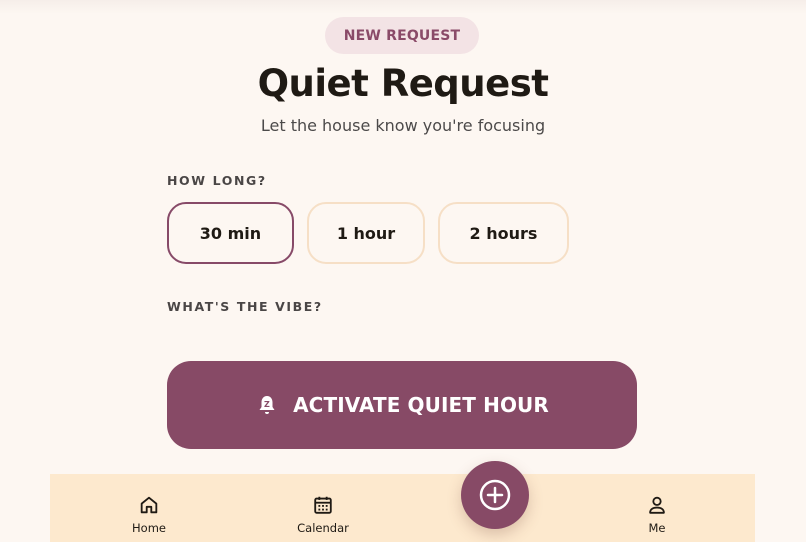 Image resolution: width=806 pixels, height=542 pixels. Describe the element at coordinates (403, 125) in the screenshot. I see `page-subtitle: Let the house know you're focusing` at that location.